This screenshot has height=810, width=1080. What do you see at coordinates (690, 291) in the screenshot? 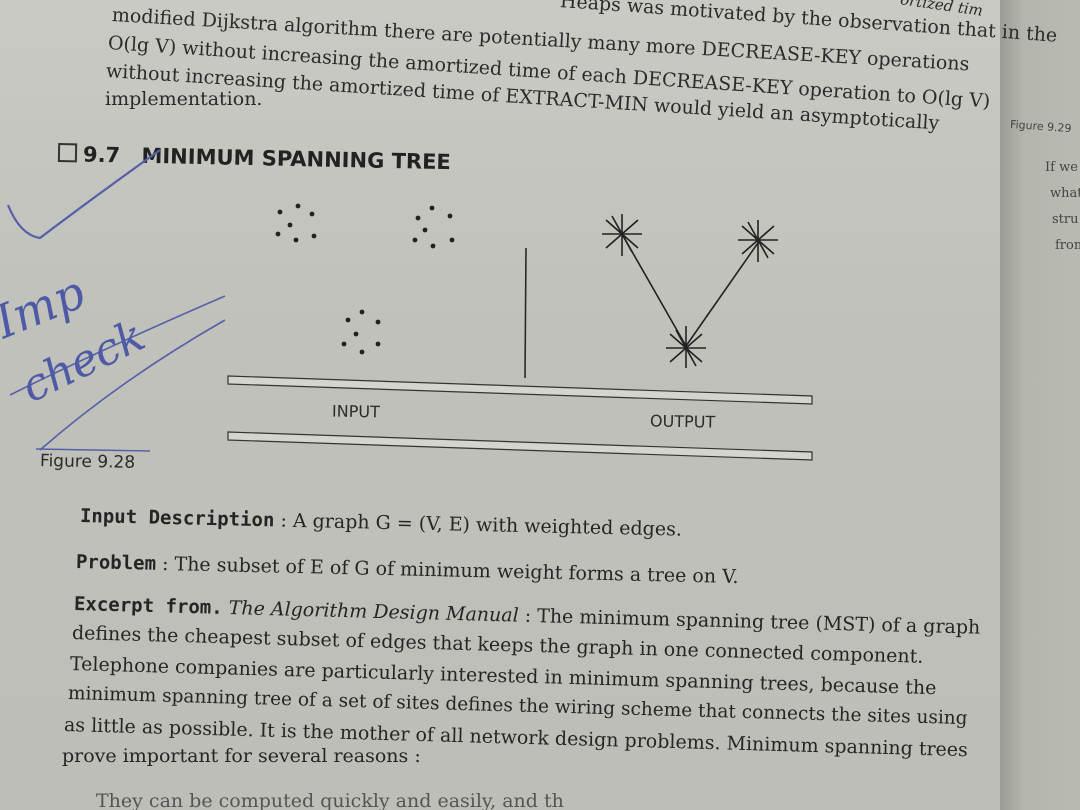
I see `output-tree` at bounding box center [690, 291].